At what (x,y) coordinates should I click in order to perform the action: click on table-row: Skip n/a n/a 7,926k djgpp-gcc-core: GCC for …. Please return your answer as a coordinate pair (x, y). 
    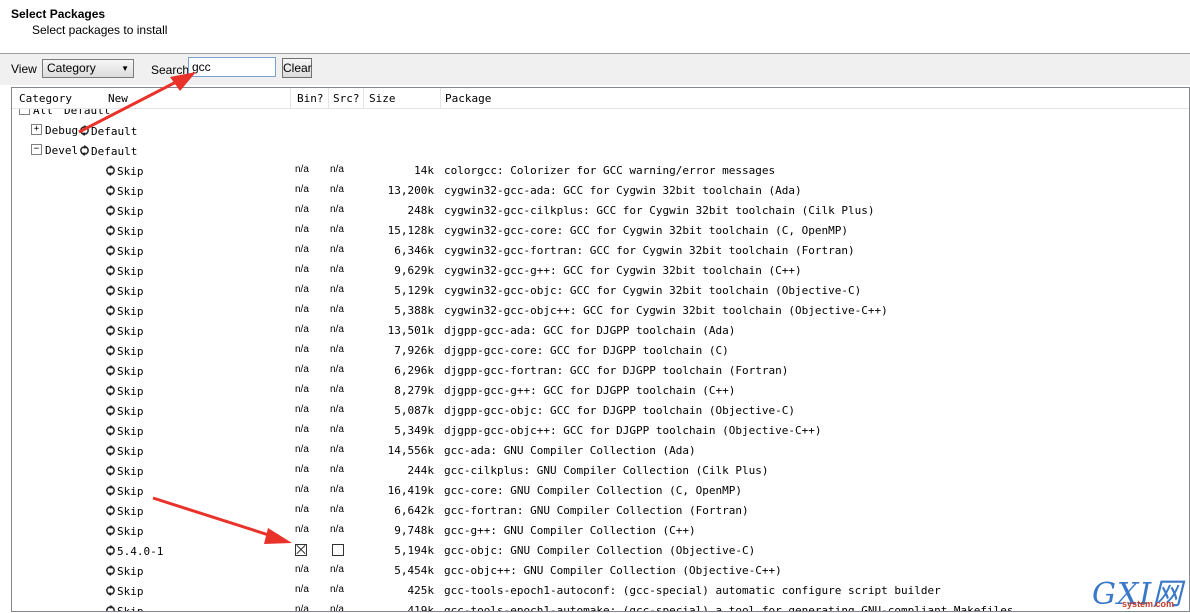
    Looking at the image, I should click on (600, 350).